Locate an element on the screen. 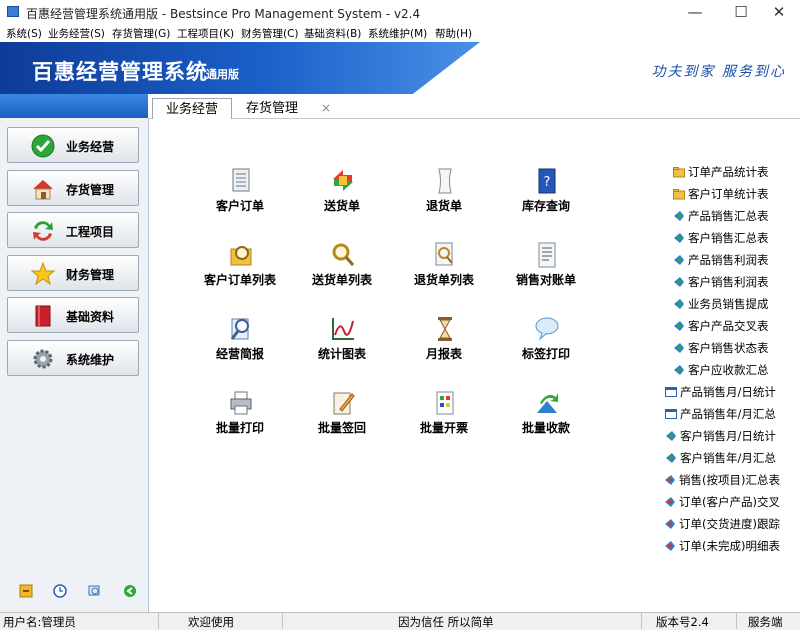  report-label: 订单产品统计表 is located at coordinates (728, 172).